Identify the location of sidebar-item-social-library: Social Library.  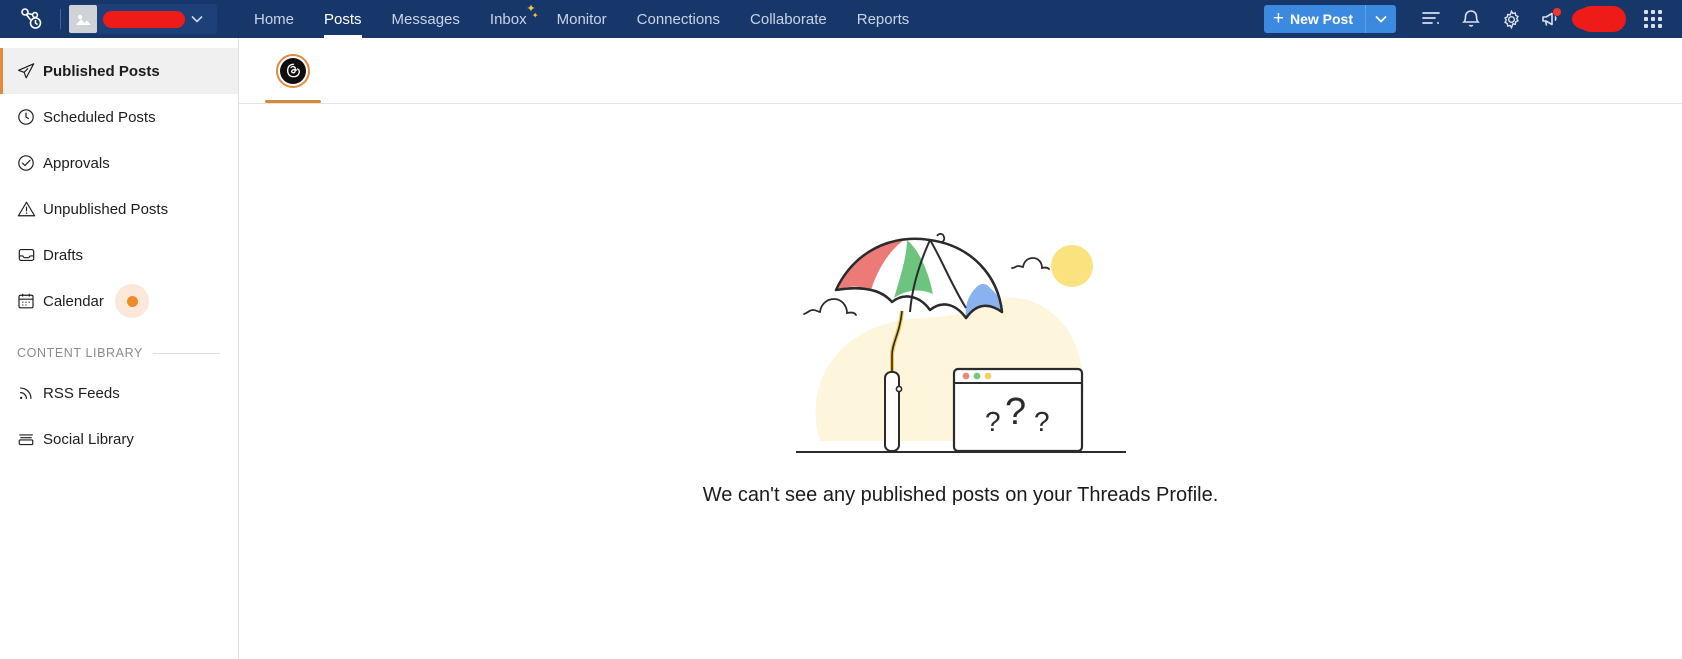
(119, 439).